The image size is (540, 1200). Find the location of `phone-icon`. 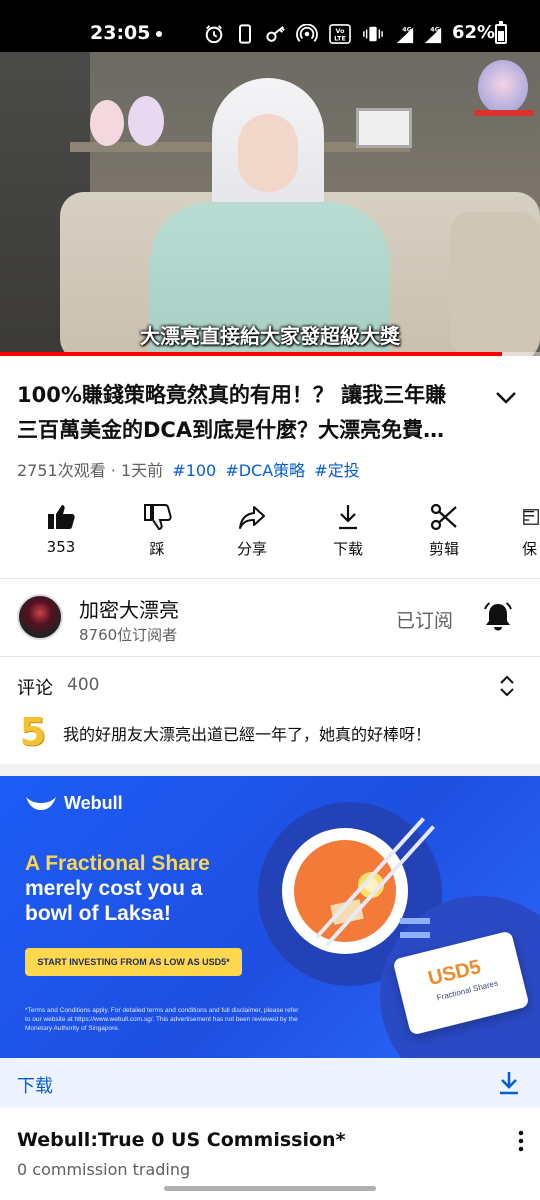

phone-icon is located at coordinates (245, 34).